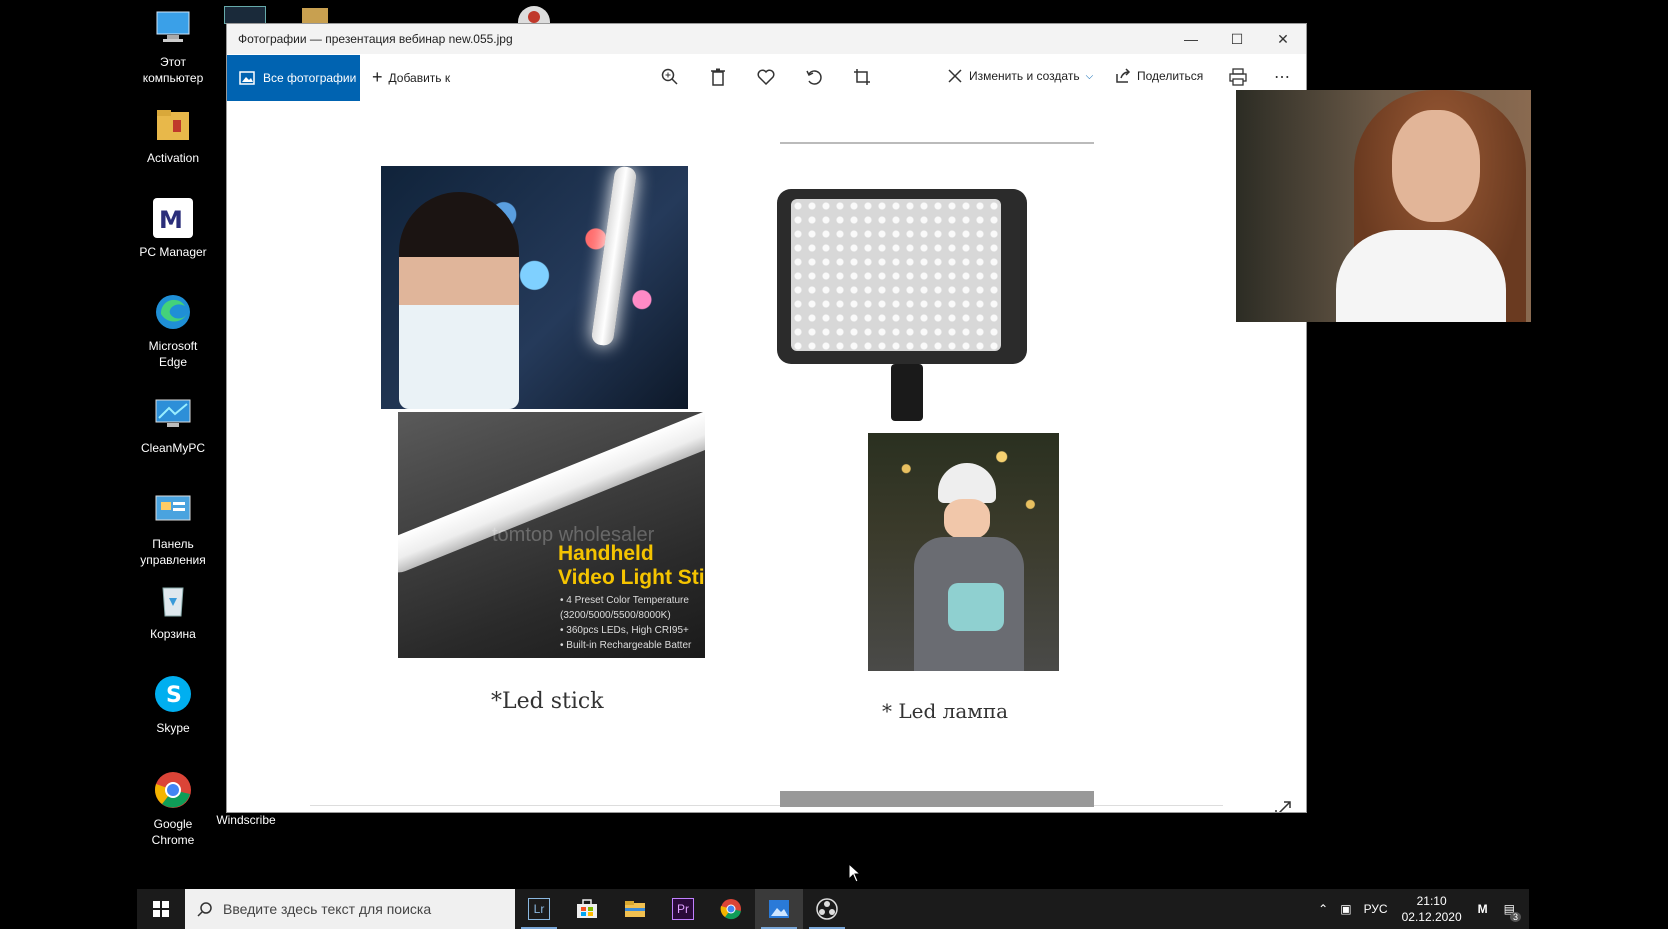 This screenshot has height=929, width=1668. Describe the element at coordinates (1238, 77) in the screenshot. I see `print-icon` at that location.